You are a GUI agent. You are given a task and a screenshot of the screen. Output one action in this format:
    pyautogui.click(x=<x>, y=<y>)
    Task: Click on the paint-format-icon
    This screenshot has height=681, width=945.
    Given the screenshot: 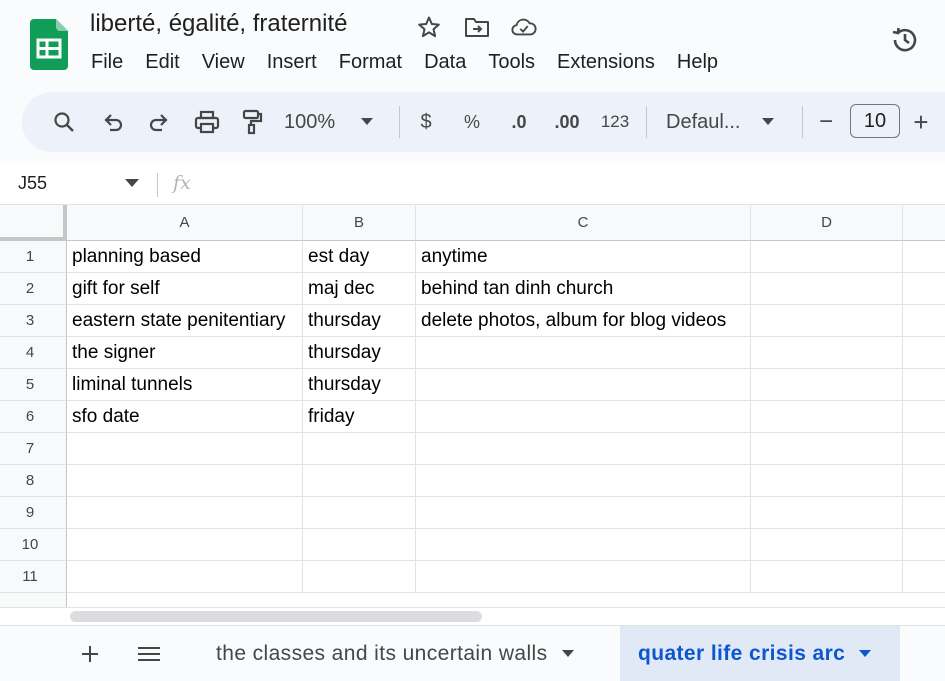 What is the action you would take?
    pyautogui.click(x=252, y=122)
    